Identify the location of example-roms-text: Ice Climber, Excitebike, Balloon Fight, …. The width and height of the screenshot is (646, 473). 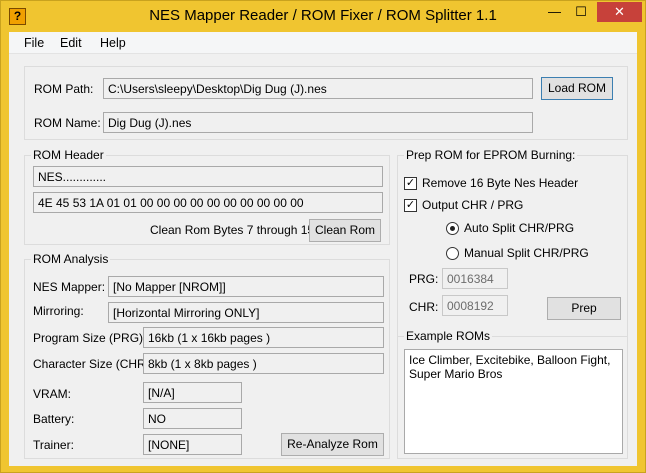
(513, 401).